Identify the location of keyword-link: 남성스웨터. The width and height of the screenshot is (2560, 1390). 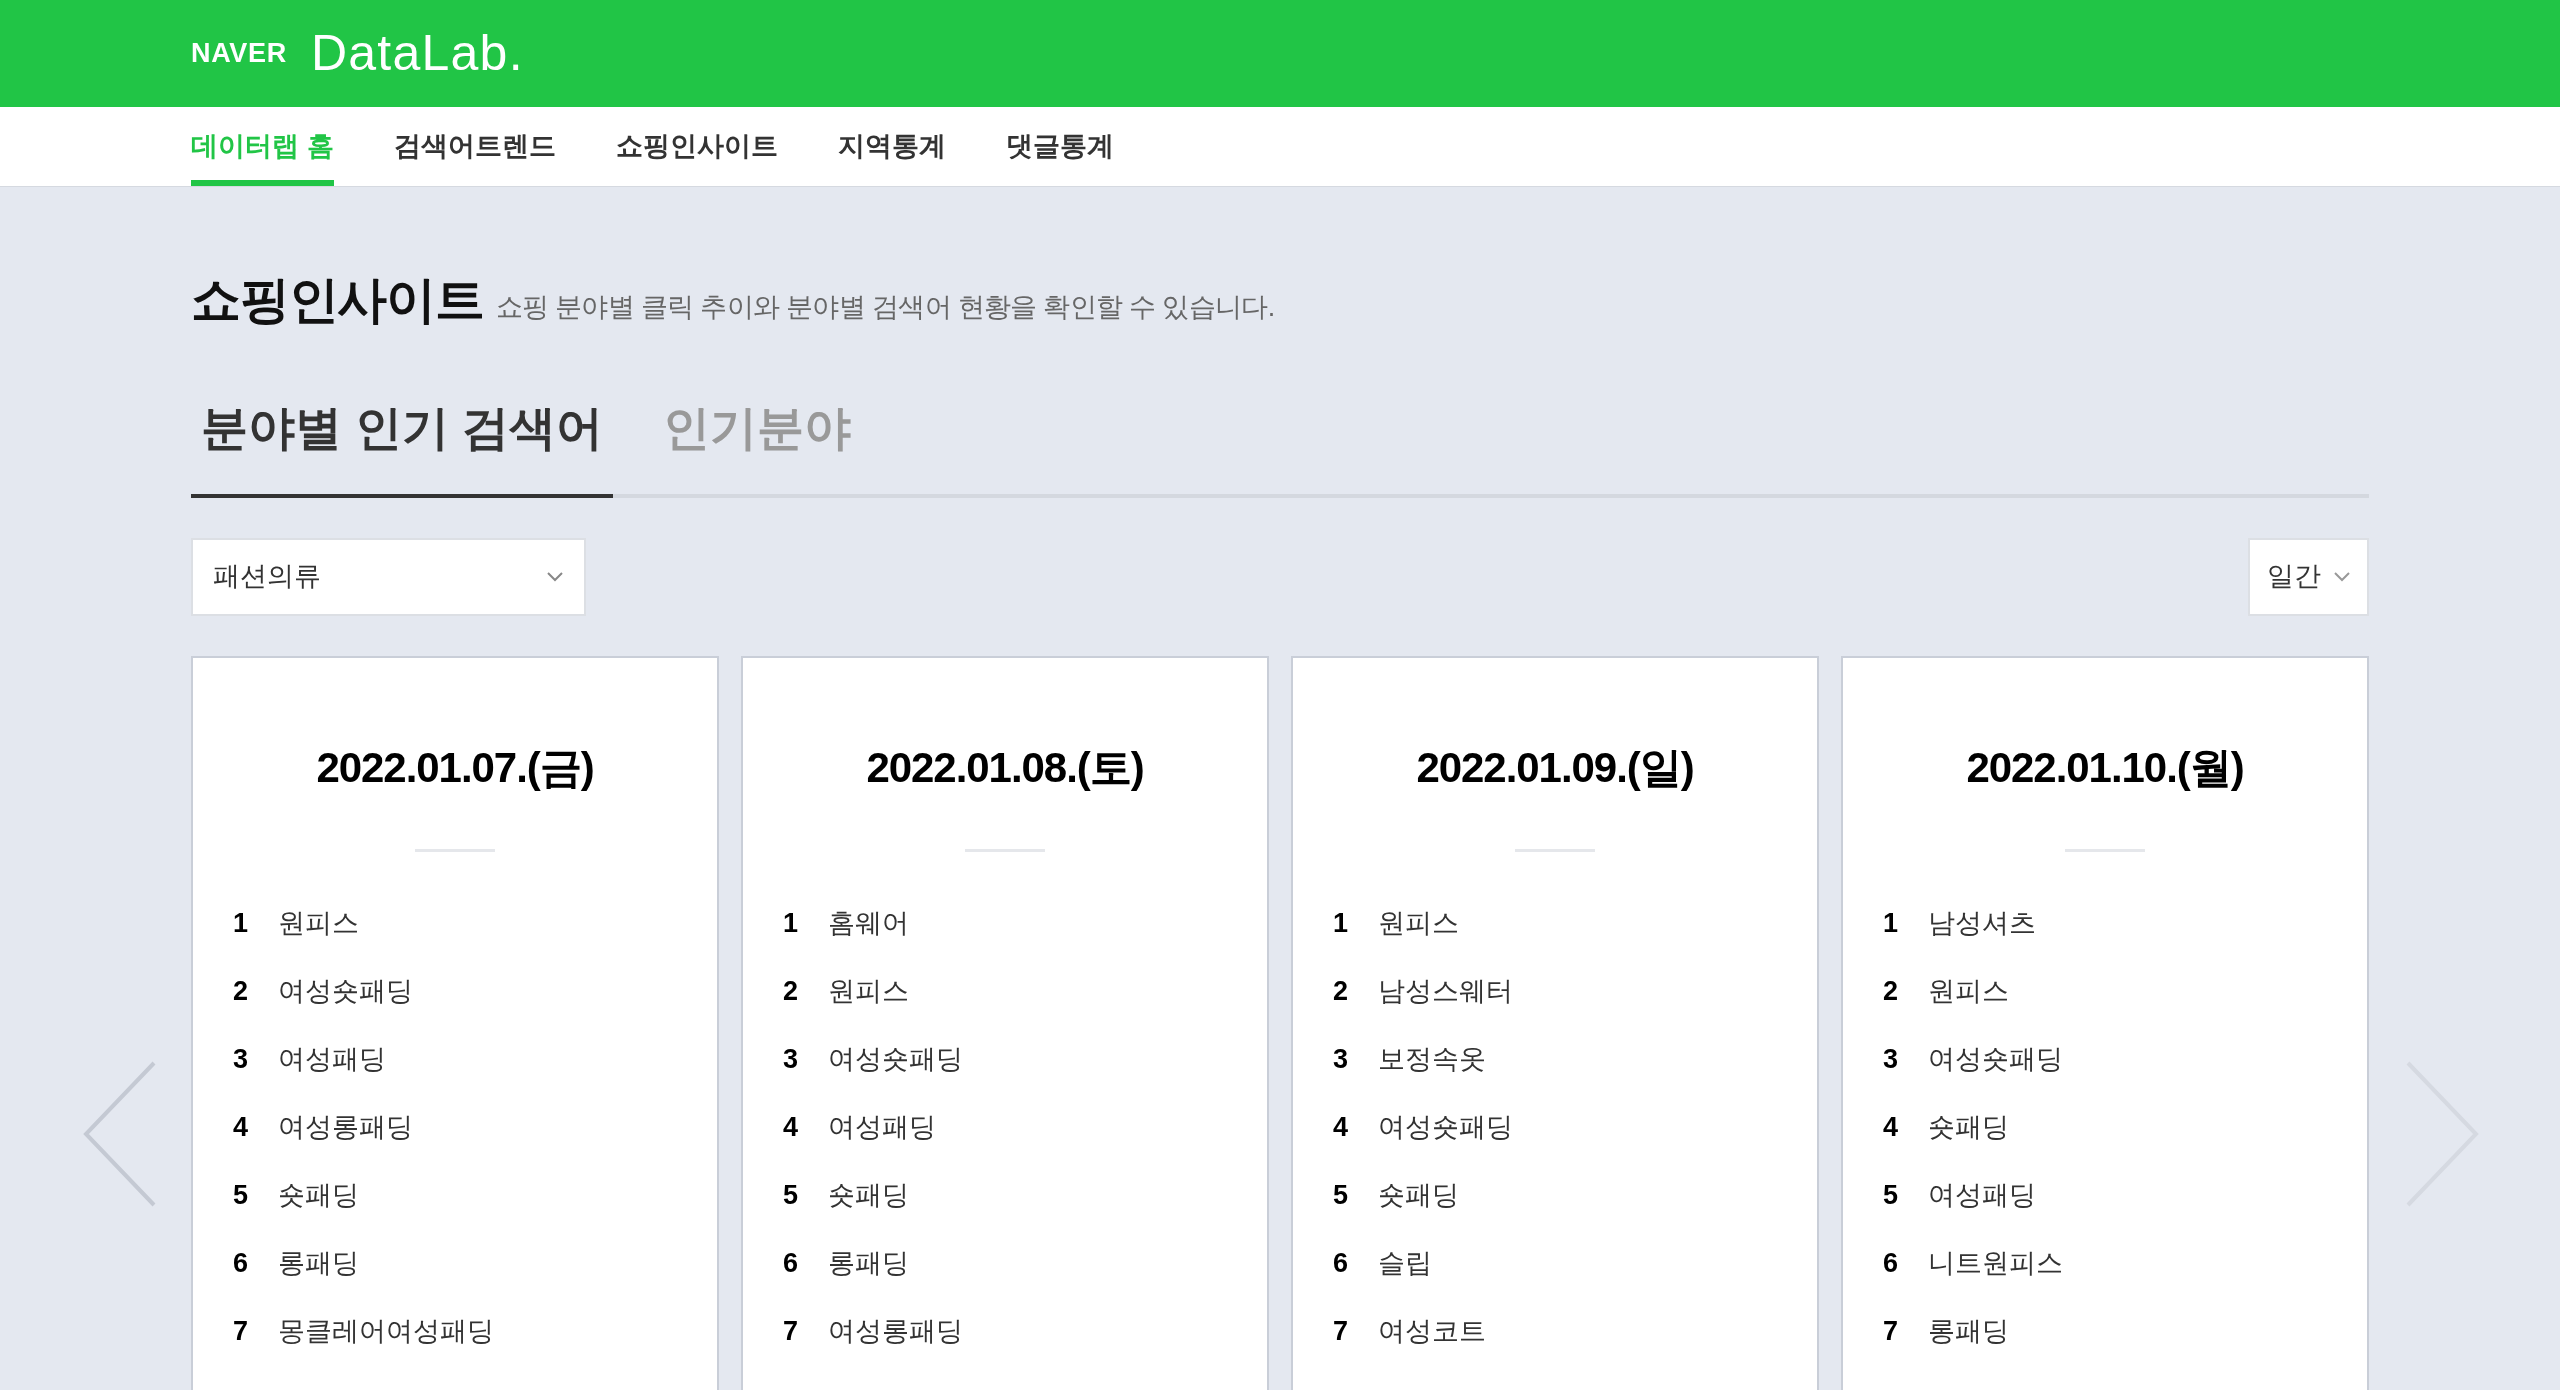
(1445, 991).